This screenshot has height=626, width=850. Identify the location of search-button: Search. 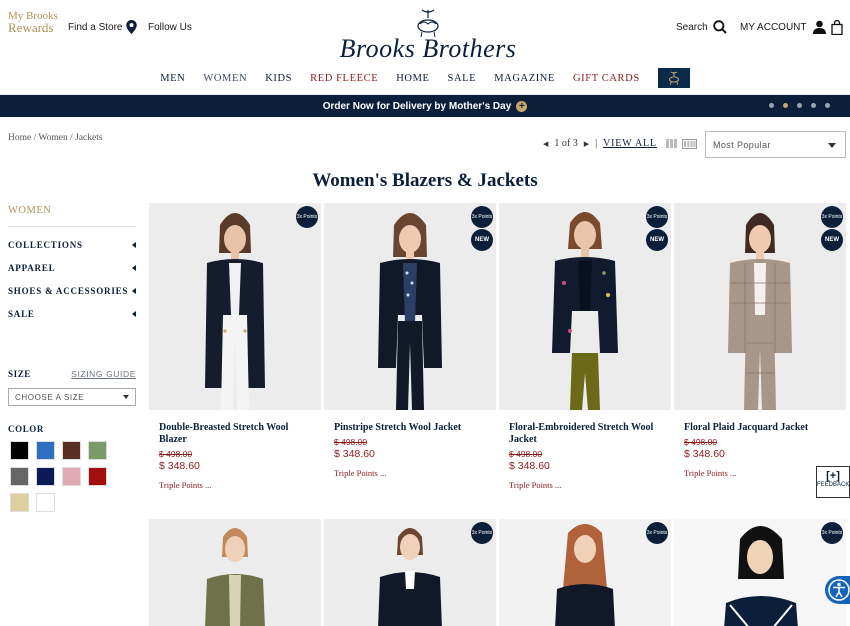
(701, 27).